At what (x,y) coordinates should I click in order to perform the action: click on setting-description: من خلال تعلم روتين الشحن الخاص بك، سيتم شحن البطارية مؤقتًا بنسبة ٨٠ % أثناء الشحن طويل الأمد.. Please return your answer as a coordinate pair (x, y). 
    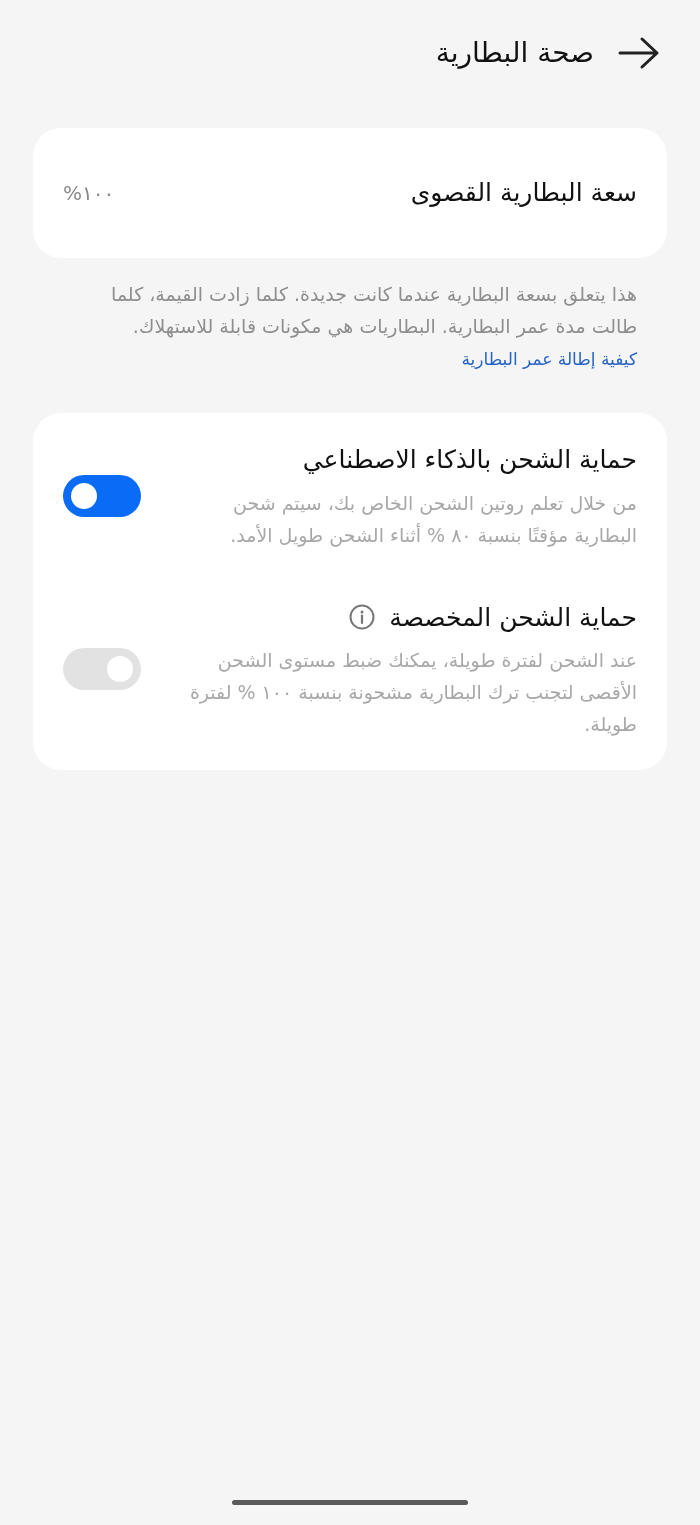
    Looking at the image, I should click on (433, 519).